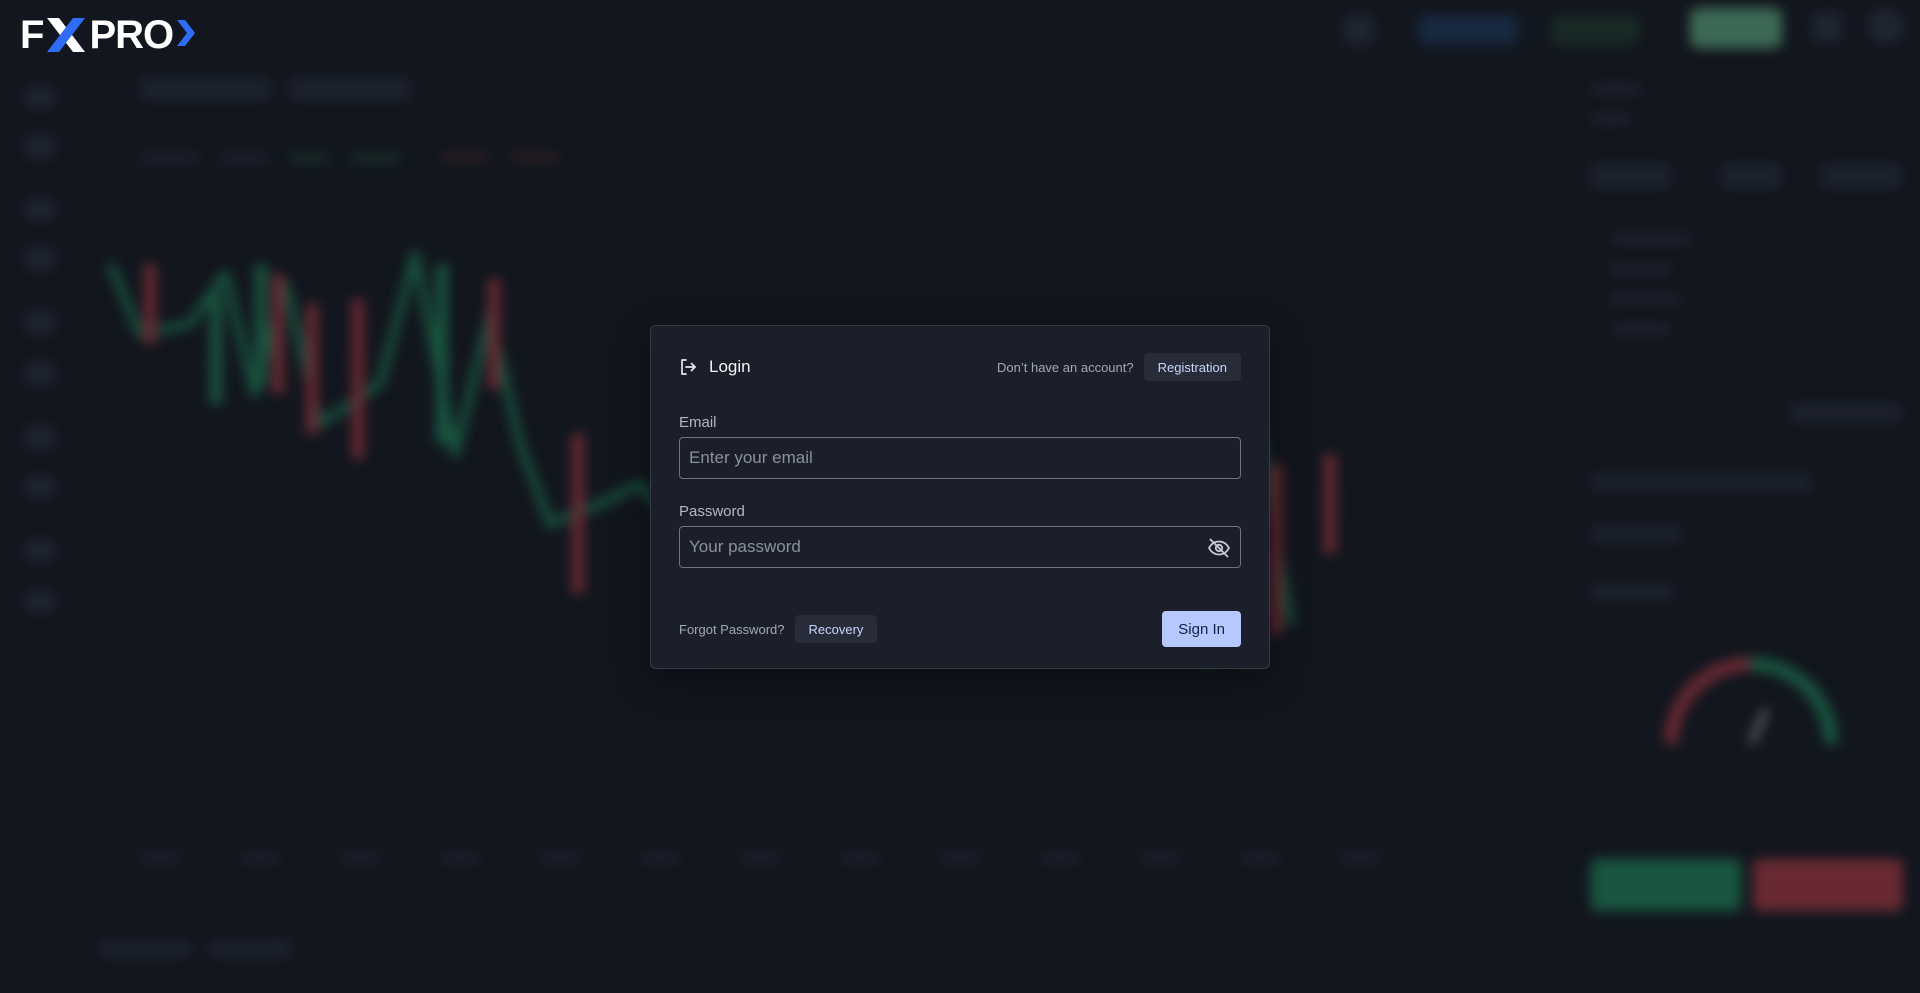 The width and height of the screenshot is (1920, 993). I want to click on registration-button: Registration, so click(1192, 367).